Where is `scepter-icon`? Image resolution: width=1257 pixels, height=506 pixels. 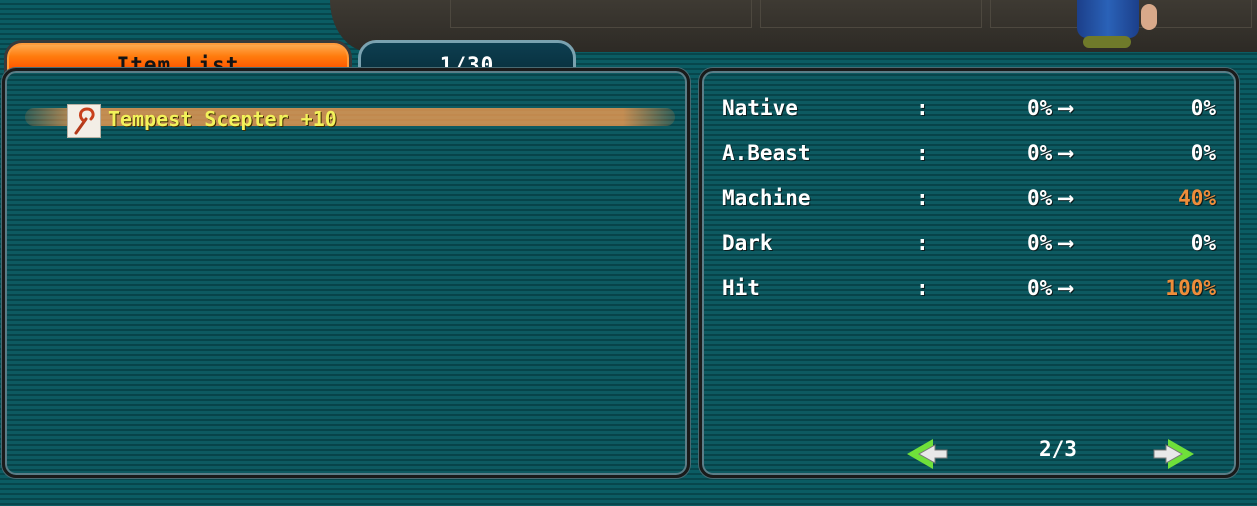
scepter-icon is located at coordinates (84, 121).